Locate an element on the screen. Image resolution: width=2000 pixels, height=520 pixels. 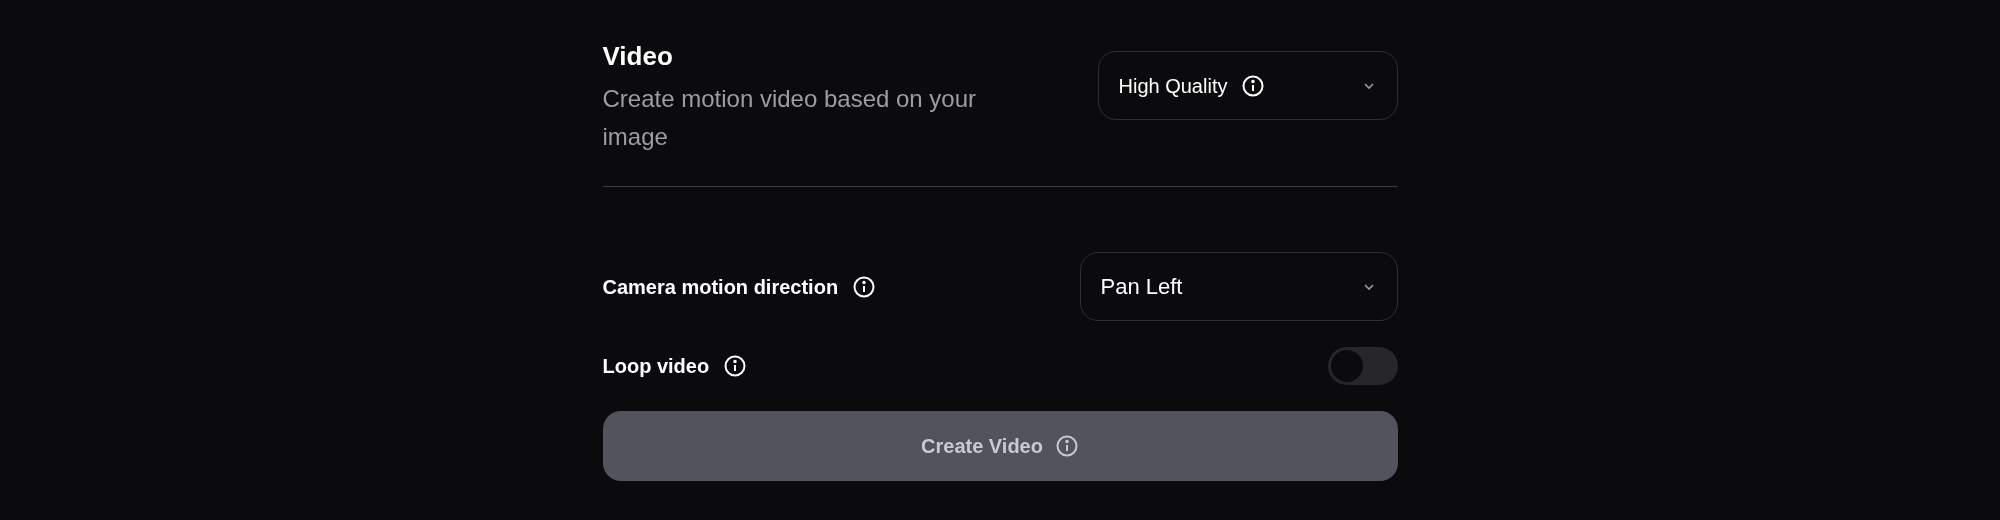
dropdown-value: High Quality is located at coordinates (1173, 86).